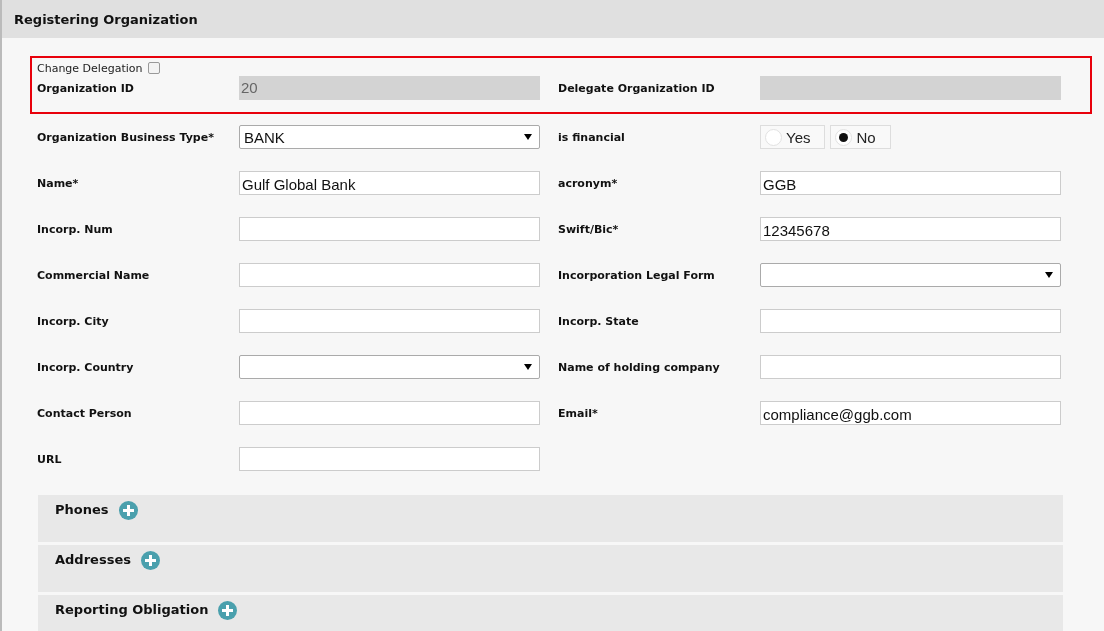 The height and width of the screenshot is (631, 1104). Describe the element at coordinates (910, 183) in the screenshot. I see `input-field: GGB` at that location.